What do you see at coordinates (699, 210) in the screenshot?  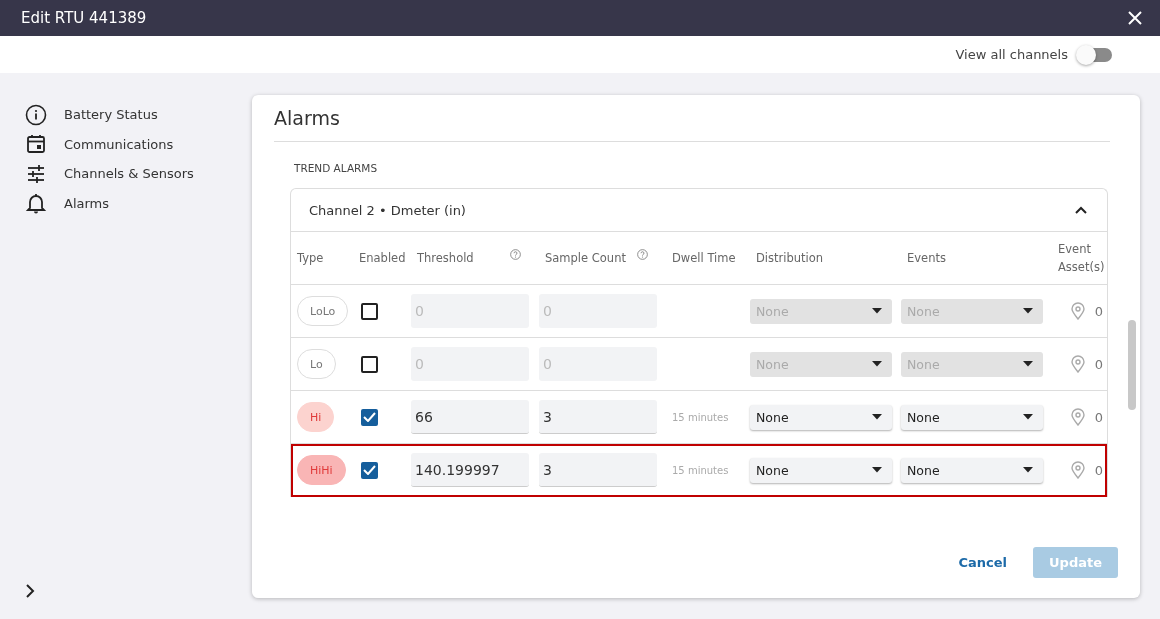 I see `channel-header: Channel 2 • Dmeter (in)` at bounding box center [699, 210].